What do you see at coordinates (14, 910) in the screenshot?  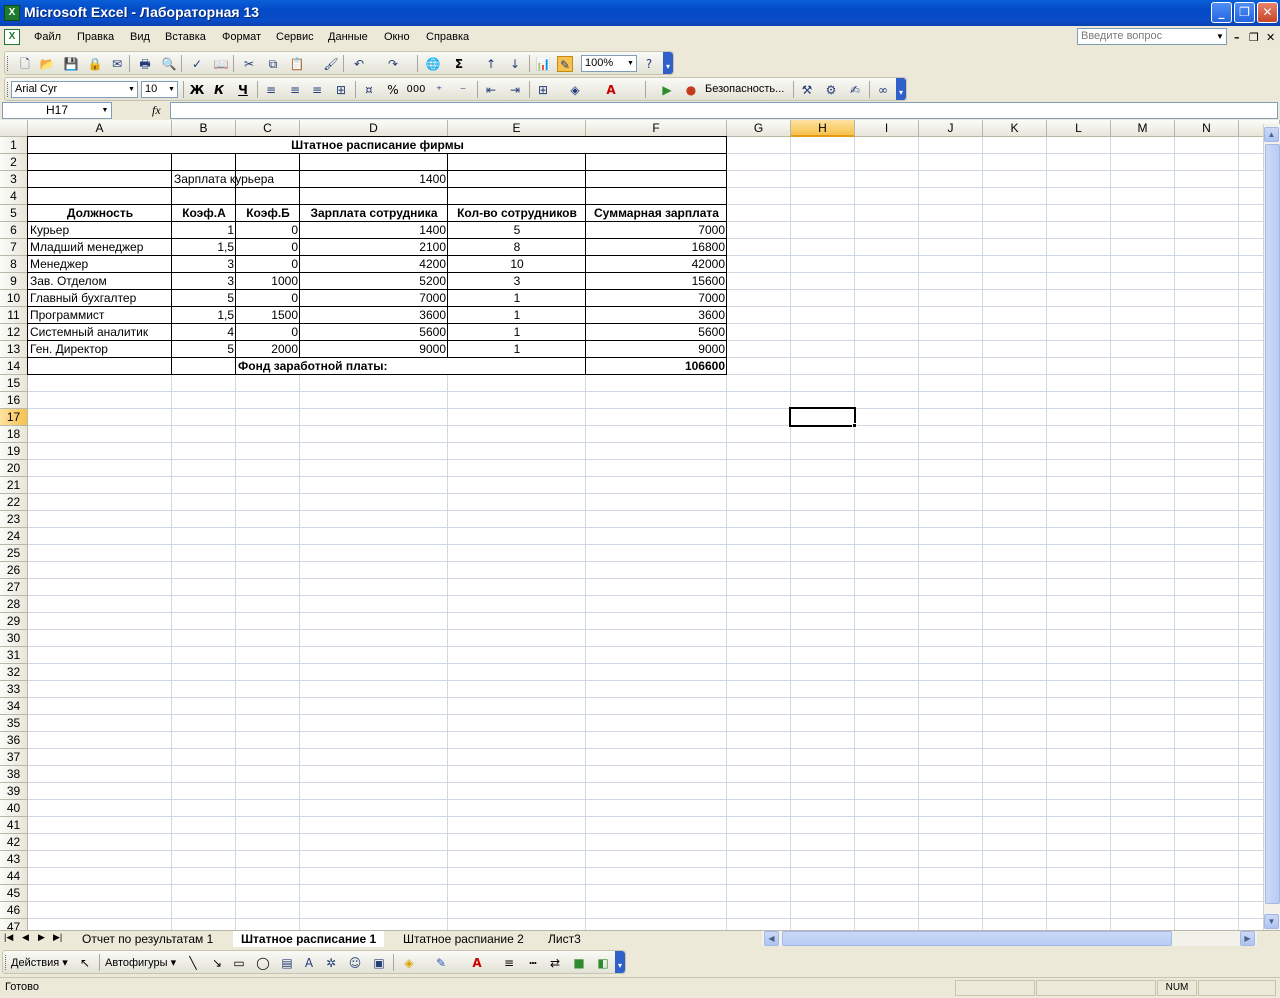 I see `row-header-46: 46` at bounding box center [14, 910].